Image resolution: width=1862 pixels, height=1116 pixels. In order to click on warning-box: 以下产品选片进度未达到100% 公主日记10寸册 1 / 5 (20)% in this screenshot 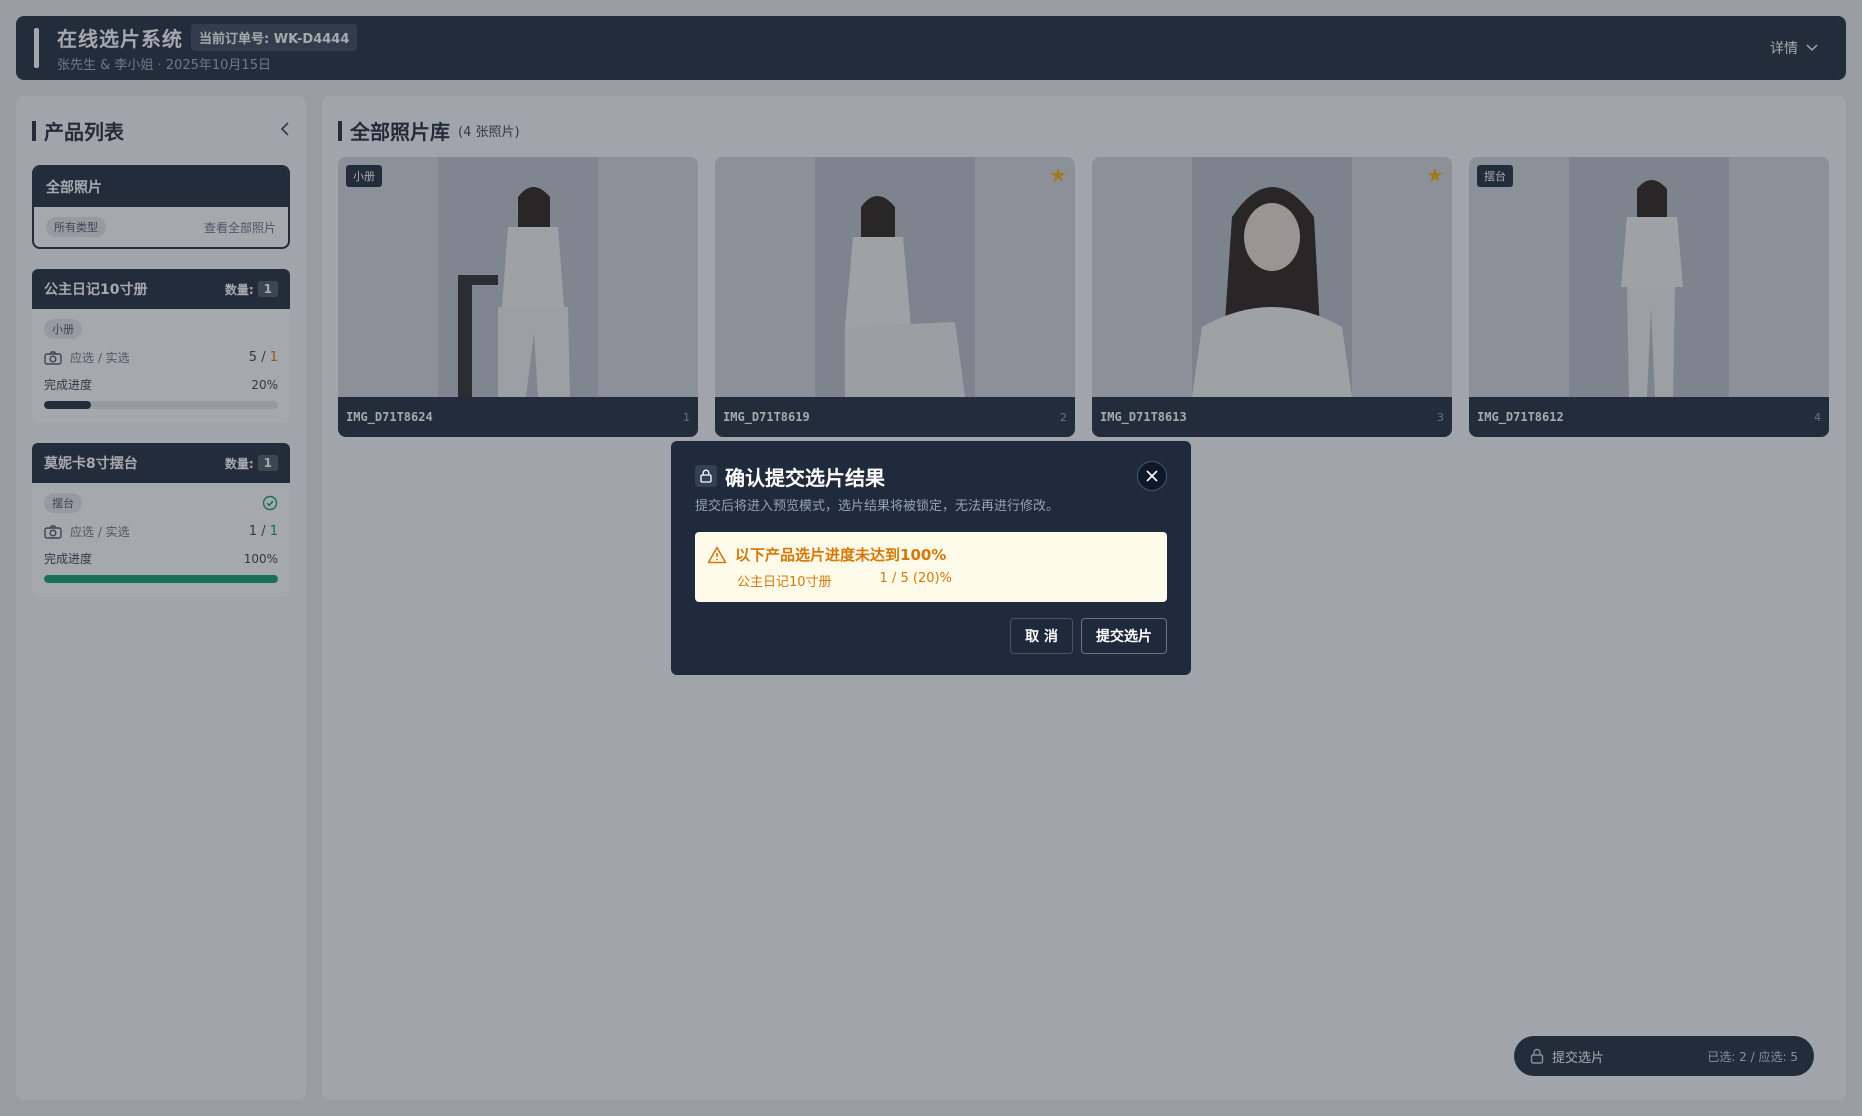, I will do `click(931, 567)`.